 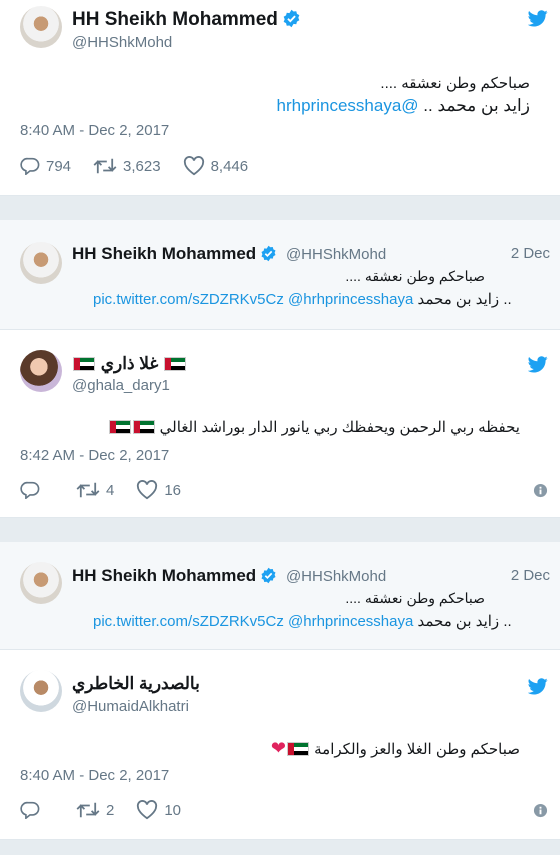 I want to click on mention-link: @hrhprincesshaya, so click(x=348, y=105).